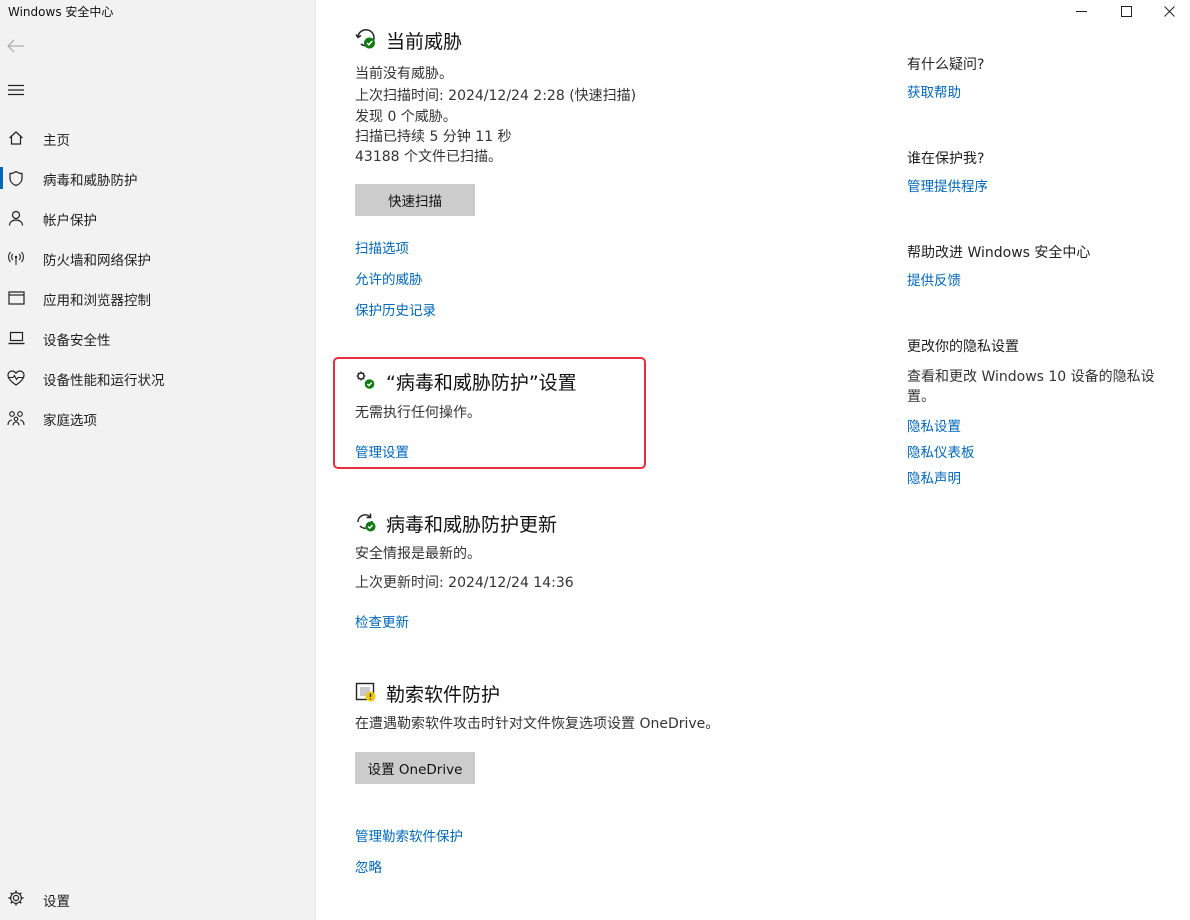 Image resolution: width=1190 pixels, height=920 pixels. What do you see at coordinates (77, 341) in the screenshot?
I see `sidebar-item-label: 设备安全性` at bounding box center [77, 341].